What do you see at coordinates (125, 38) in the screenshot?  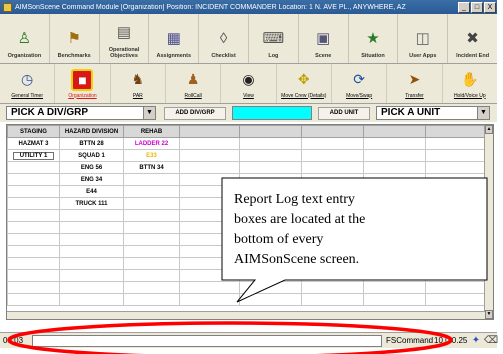 I see `toolbar-objectives-button: ▤ Operational Objectives` at bounding box center [125, 38].